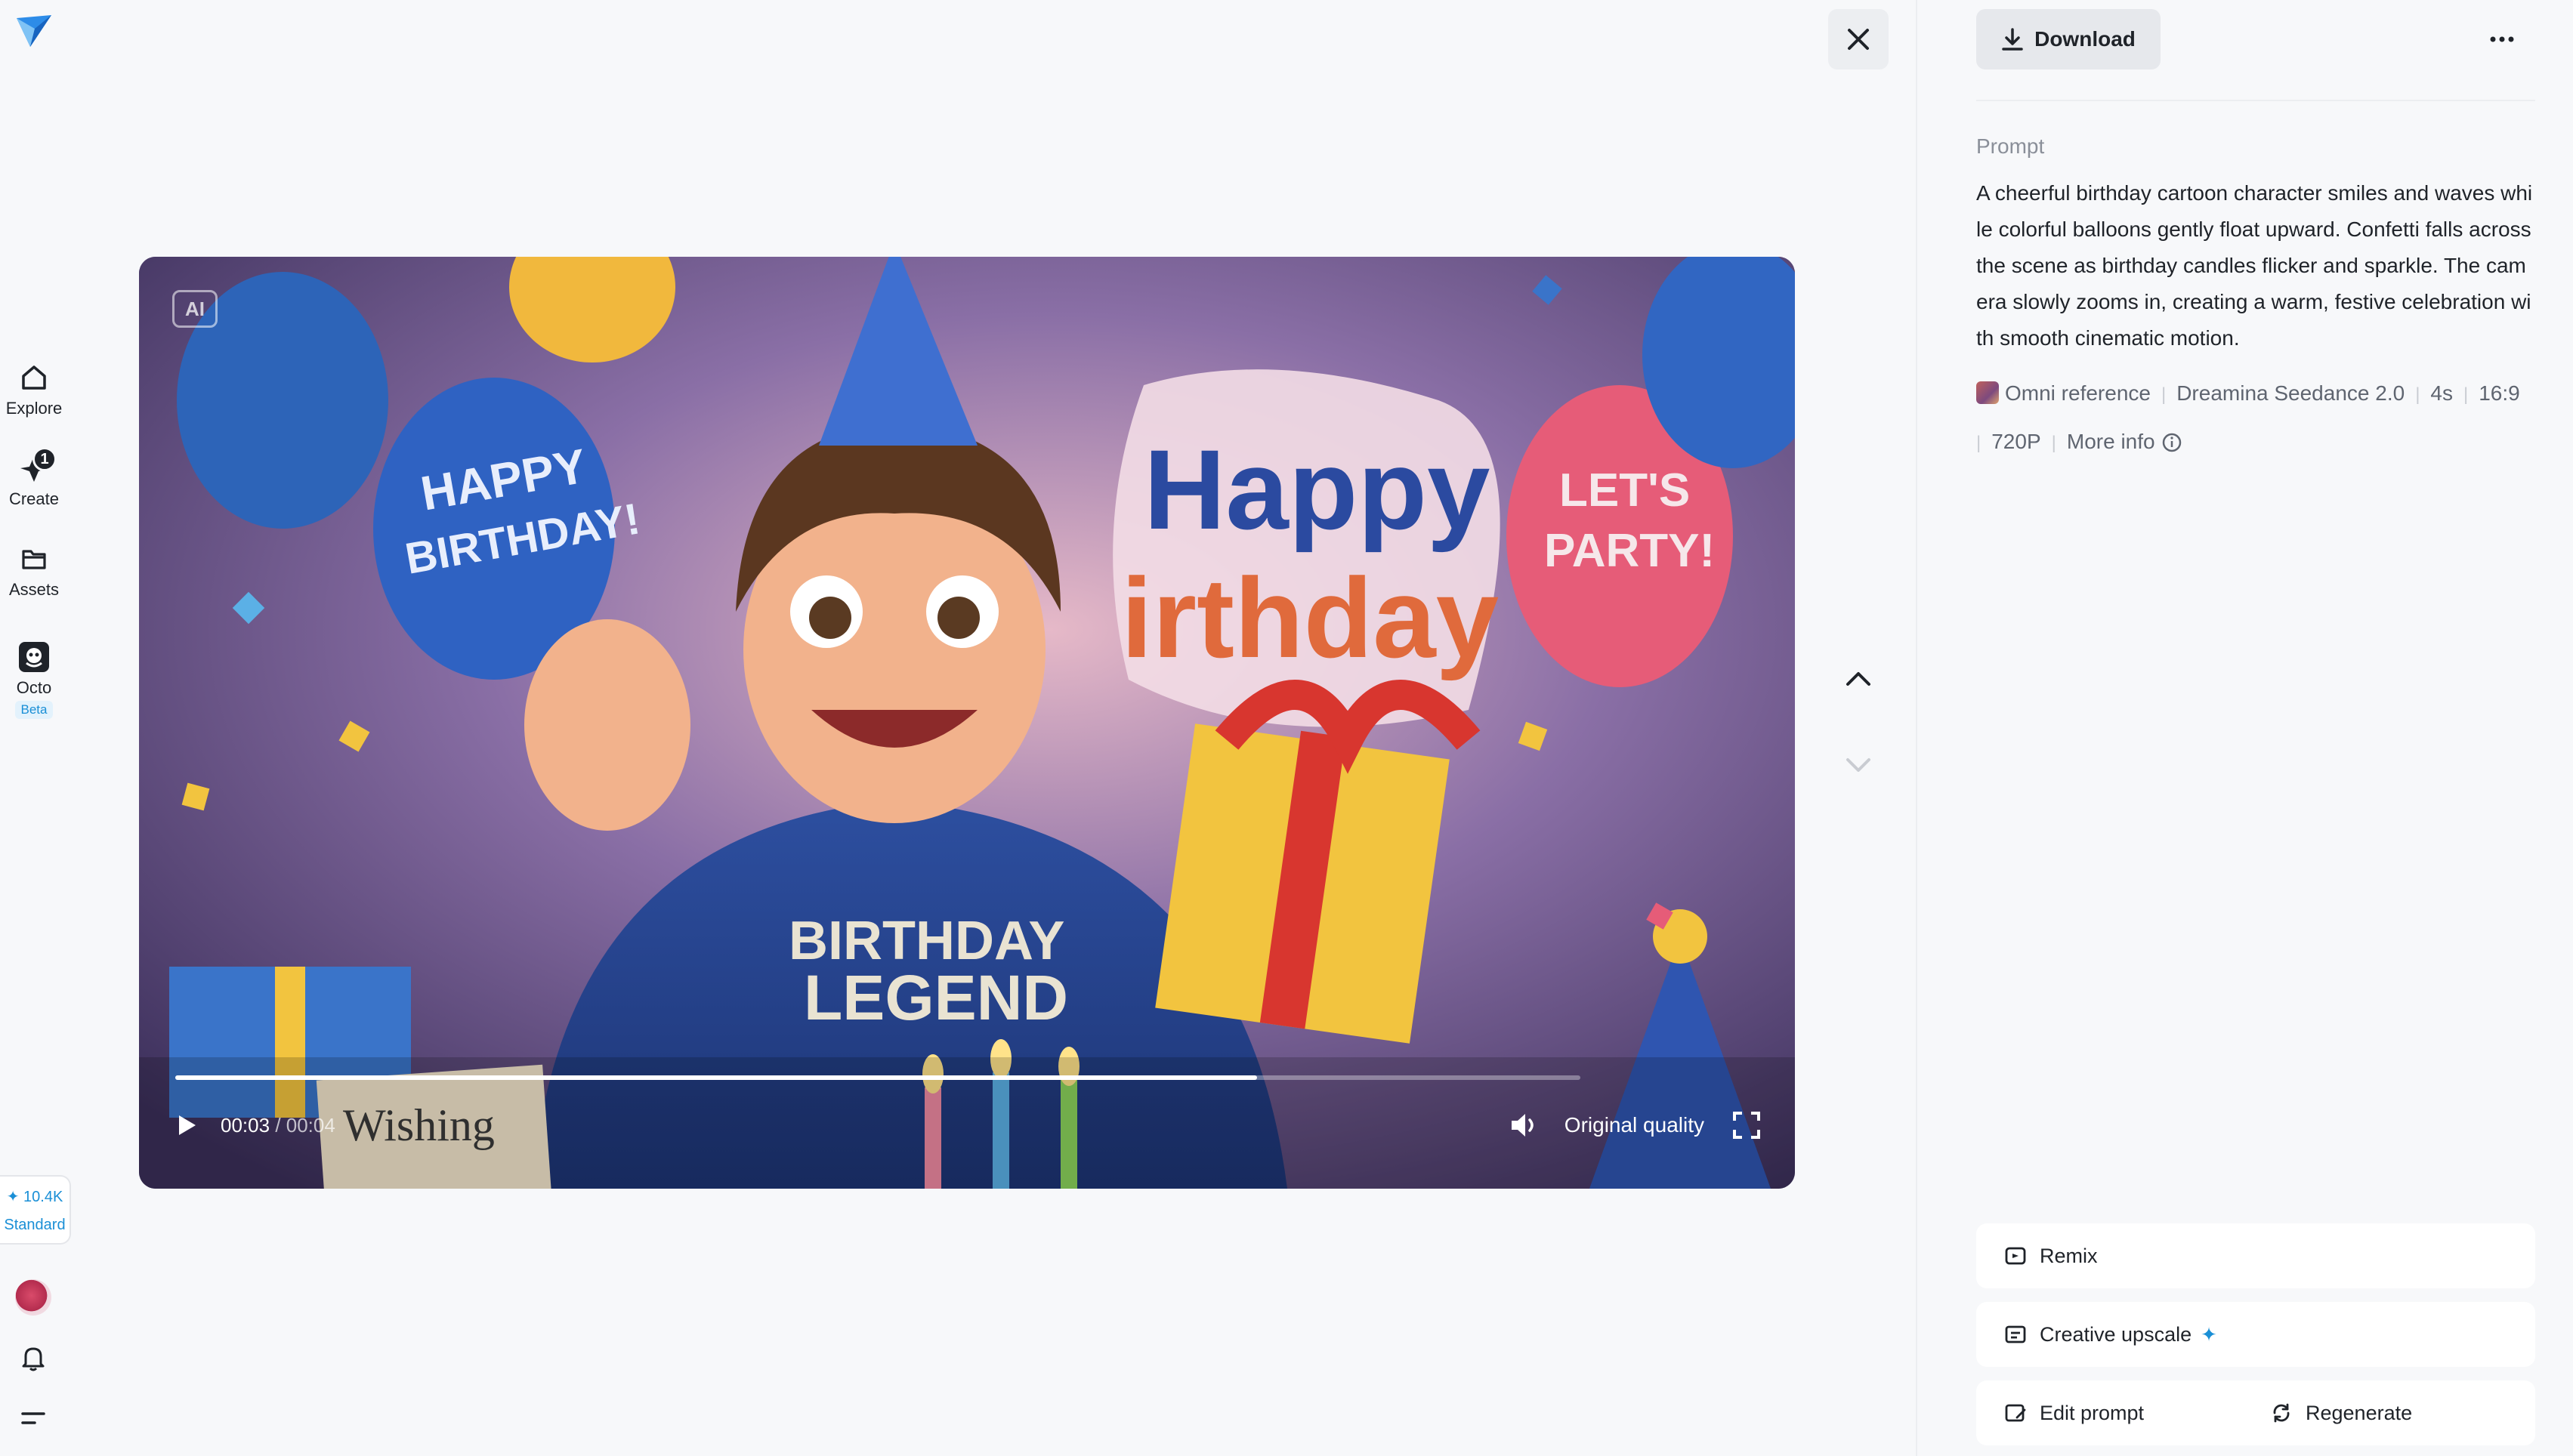 Image resolution: width=2573 pixels, height=1456 pixels. Describe the element at coordinates (2085, 39) in the screenshot. I see `download-label: Download` at that location.